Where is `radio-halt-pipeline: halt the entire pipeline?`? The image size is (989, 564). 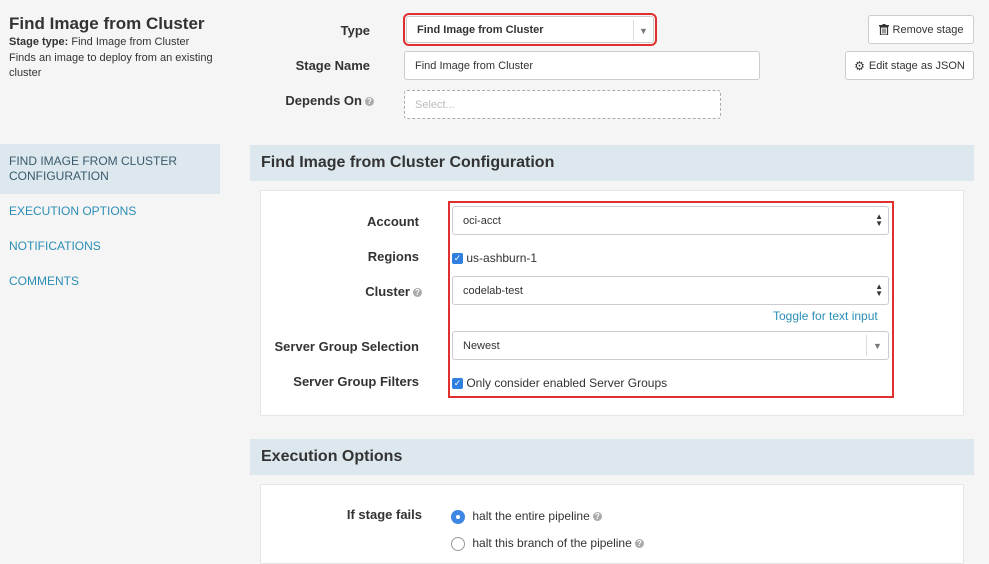 radio-halt-pipeline: halt the entire pipeline? is located at coordinates (526, 516).